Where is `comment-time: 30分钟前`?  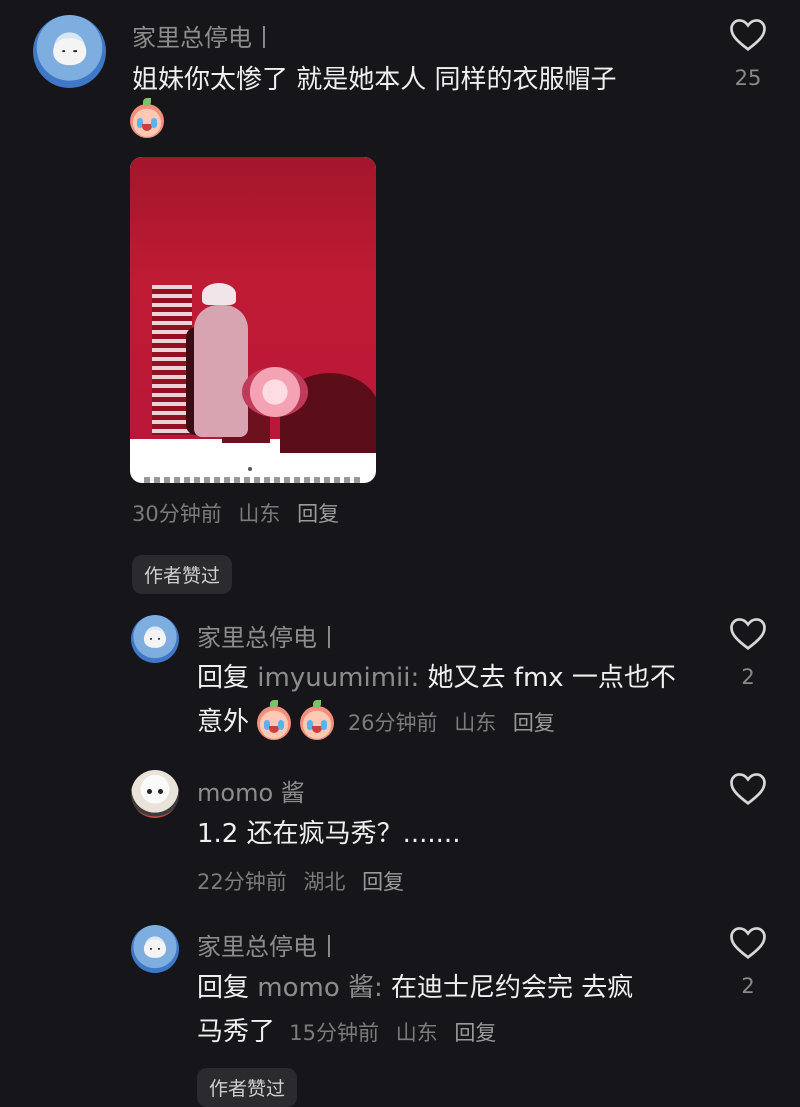
comment-time: 30分钟前 is located at coordinates (177, 514).